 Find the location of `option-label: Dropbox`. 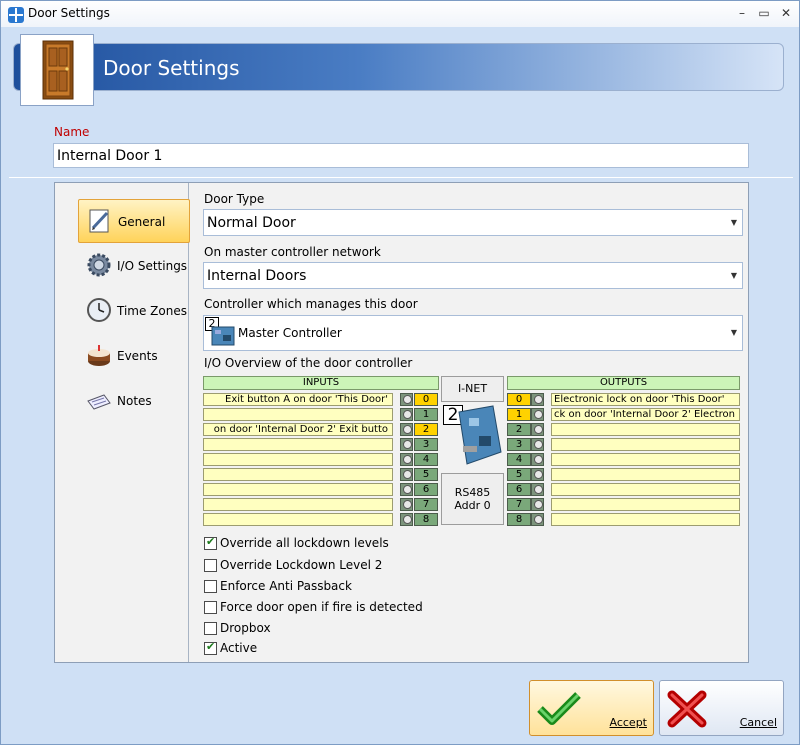

option-label: Dropbox is located at coordinates (245, 628).